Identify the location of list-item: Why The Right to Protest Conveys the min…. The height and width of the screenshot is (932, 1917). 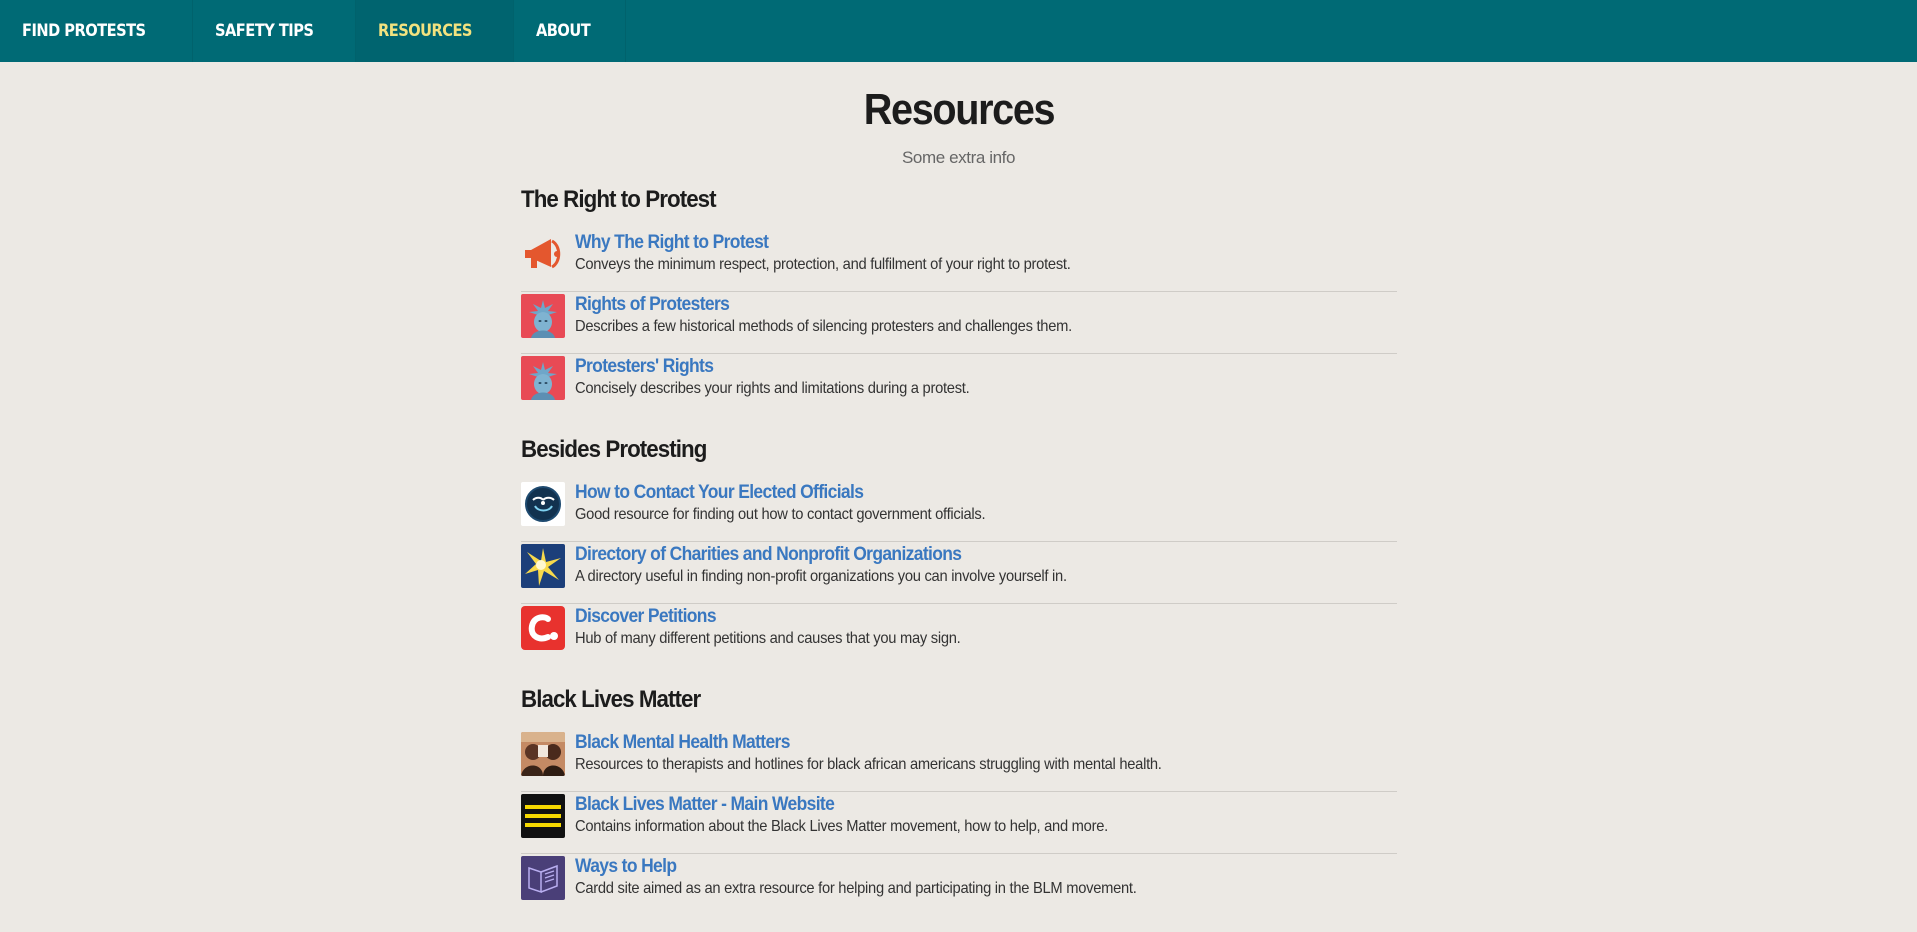
(958, 261).